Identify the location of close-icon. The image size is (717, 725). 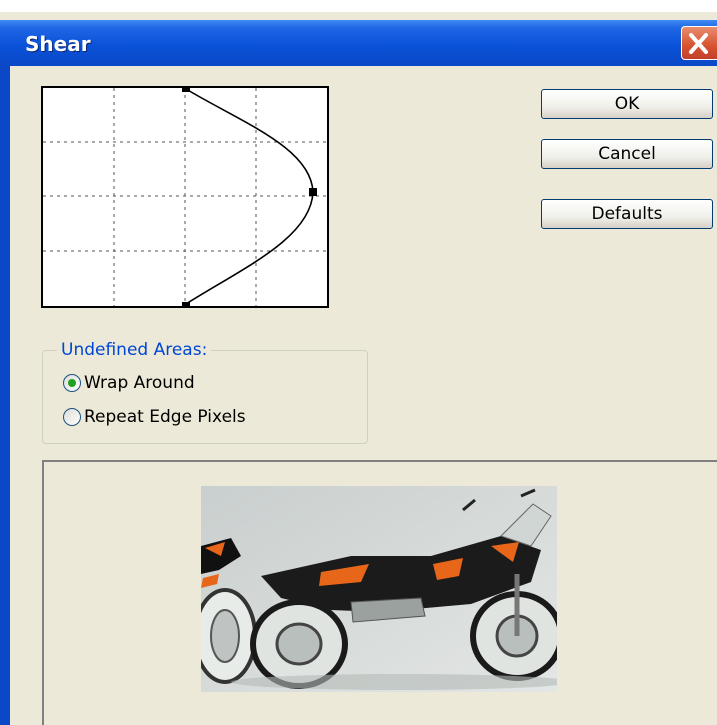
(698, 43).